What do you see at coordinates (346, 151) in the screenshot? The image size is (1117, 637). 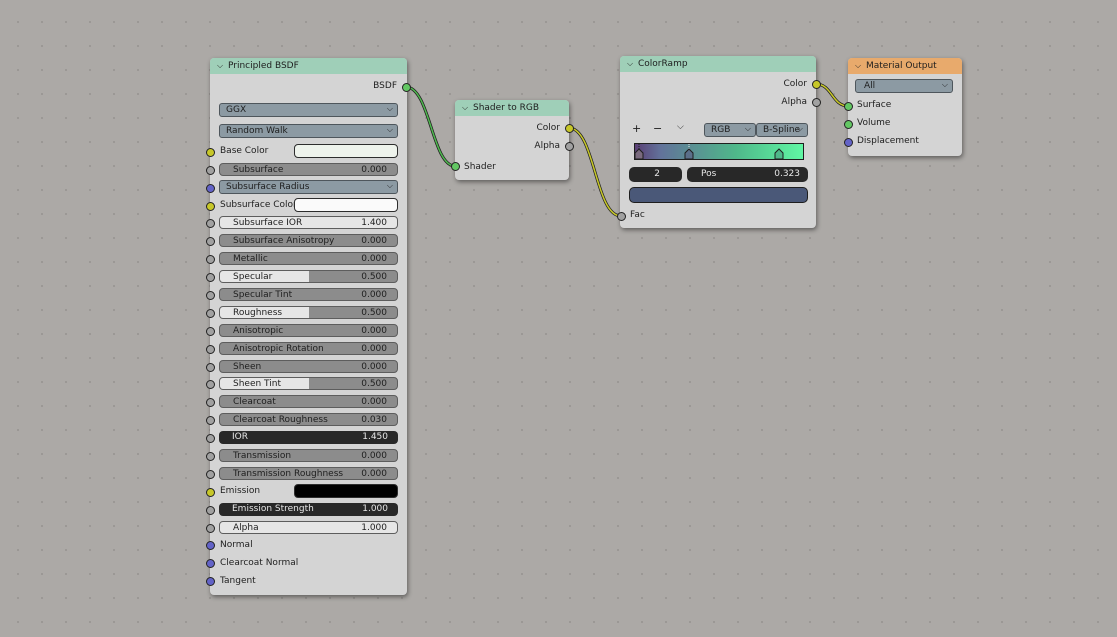 I see `base-color-swatch` at bounding box center [346, 151].